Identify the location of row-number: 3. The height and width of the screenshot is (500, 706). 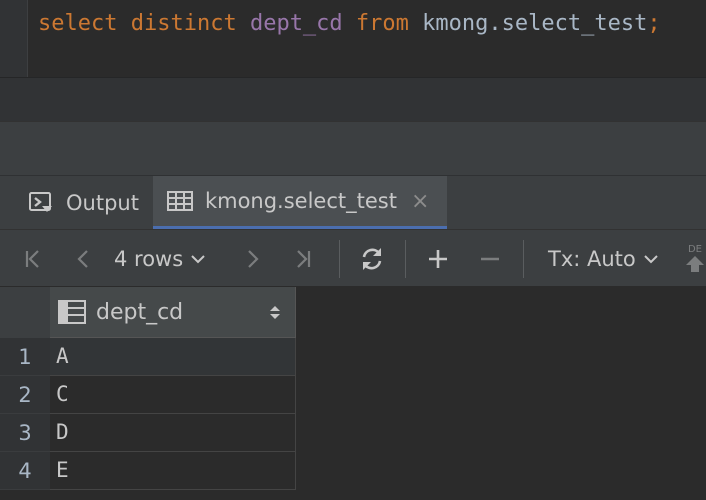
(25, 433).